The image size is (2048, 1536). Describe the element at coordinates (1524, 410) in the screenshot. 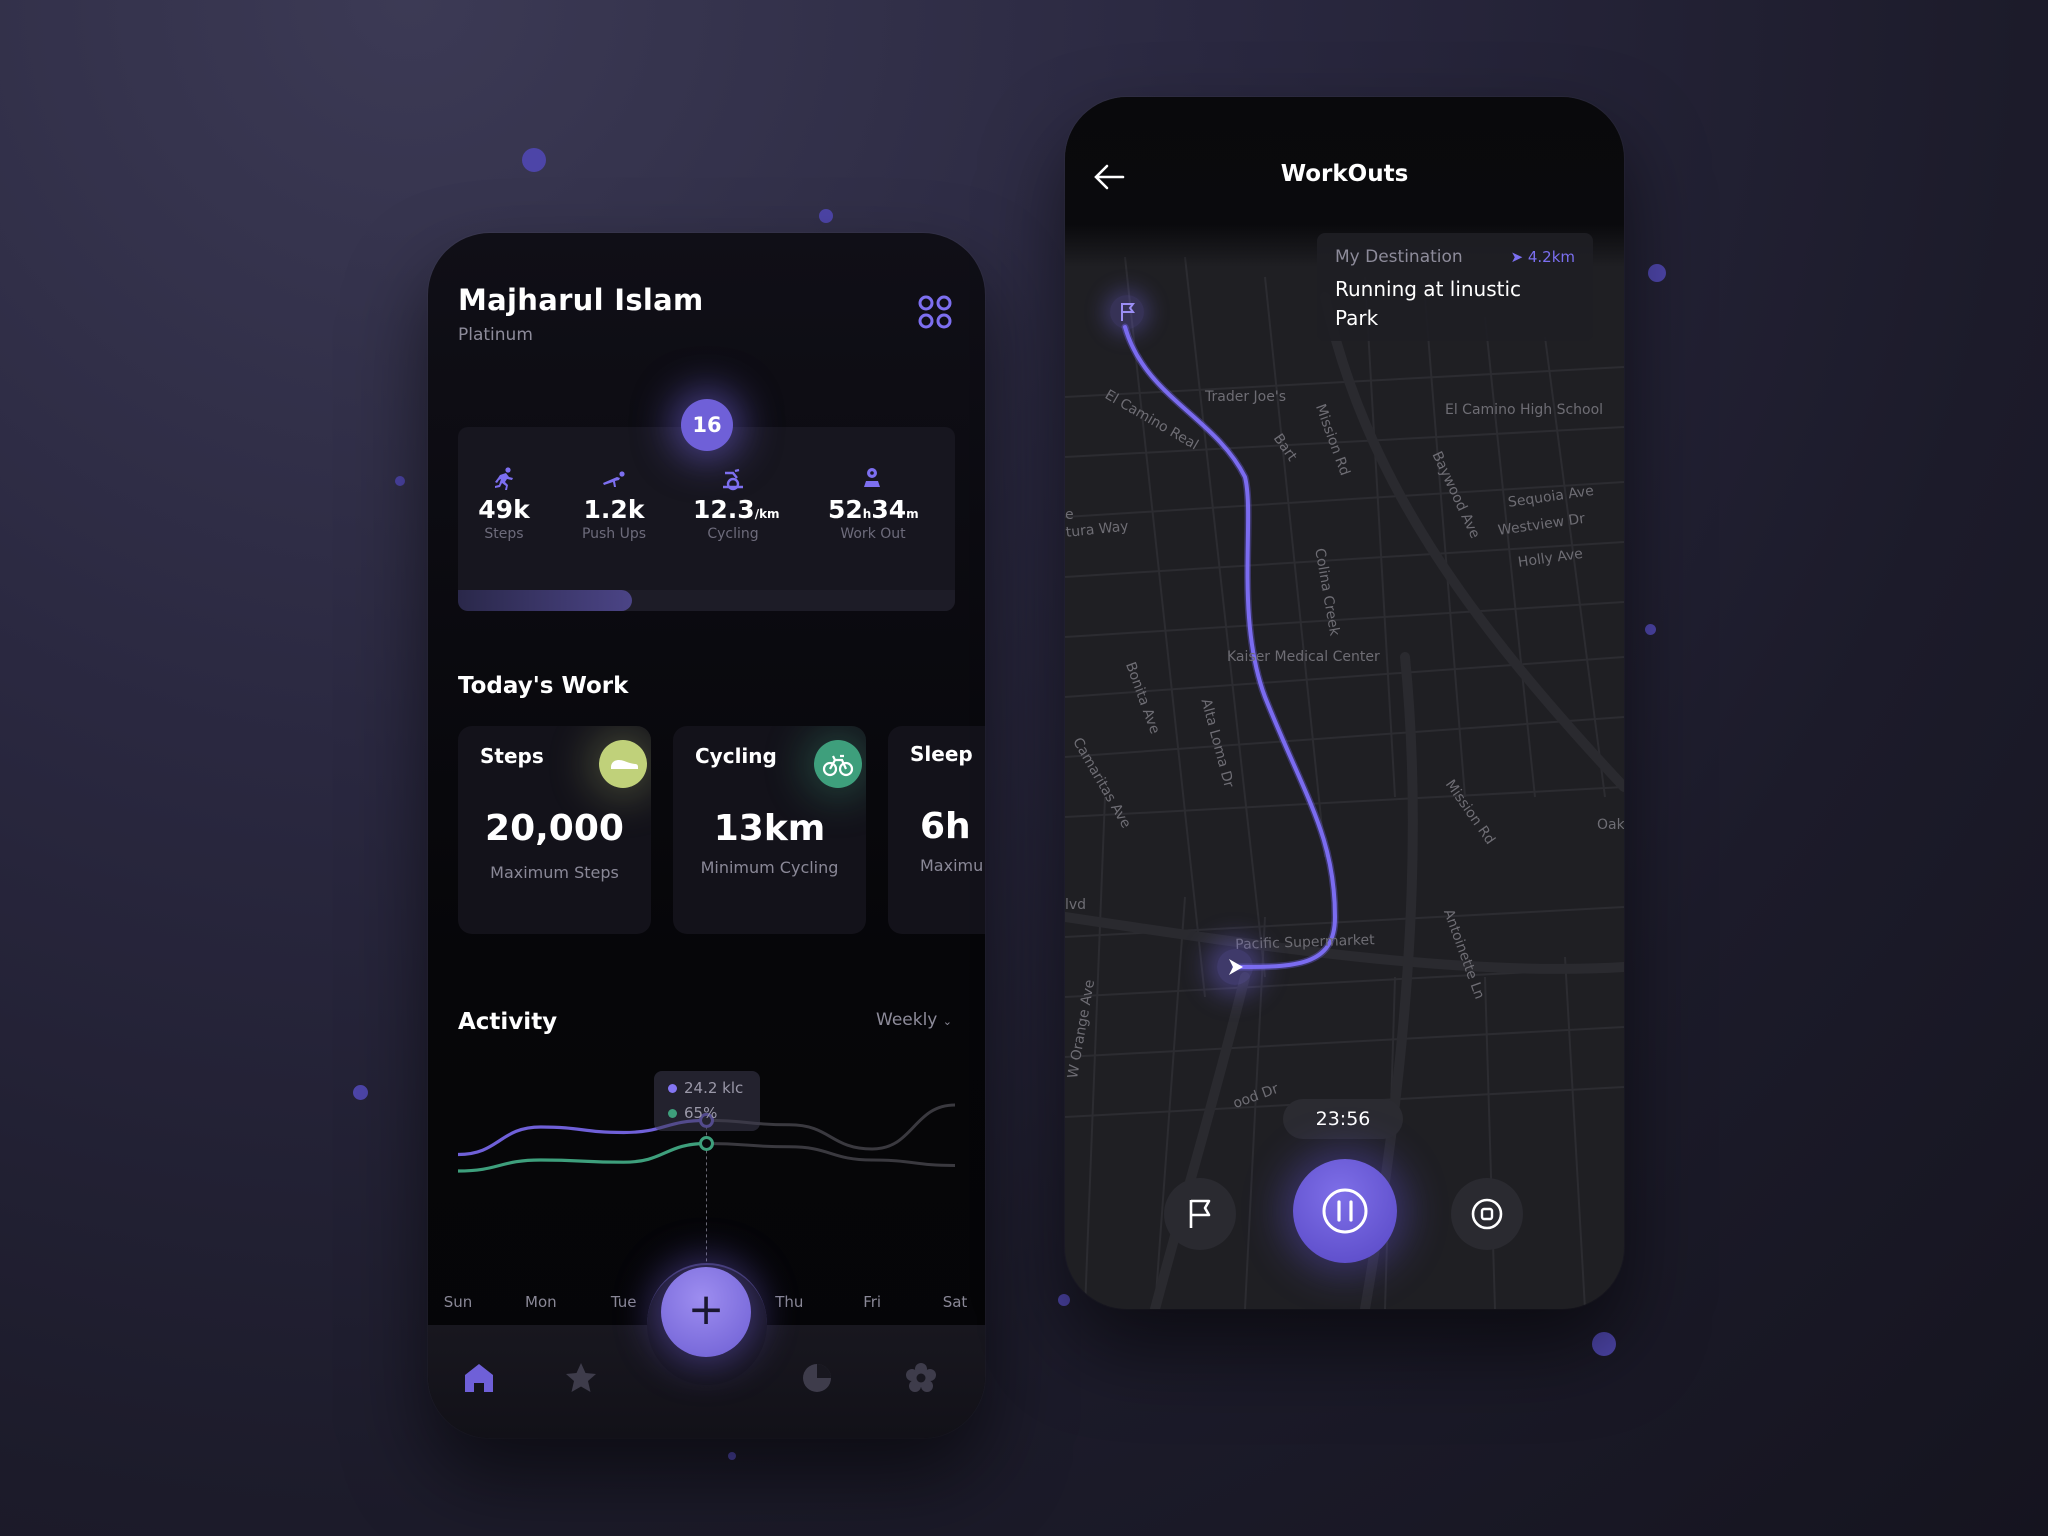

I see `map-street-label: El Camino High School` at that location.